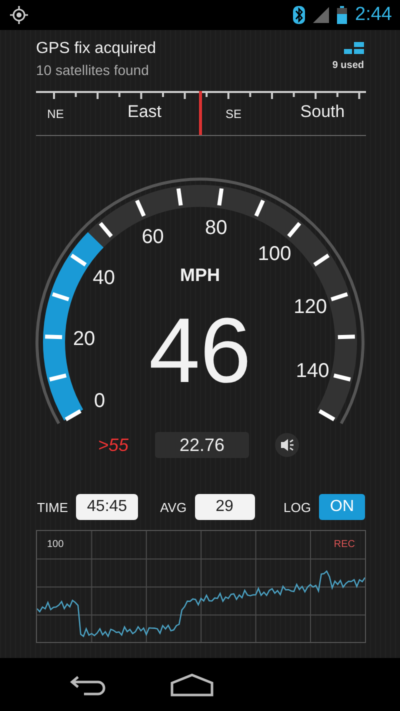 The image size is (400, 711). I want to click on signal-icon, so click(321, 15).